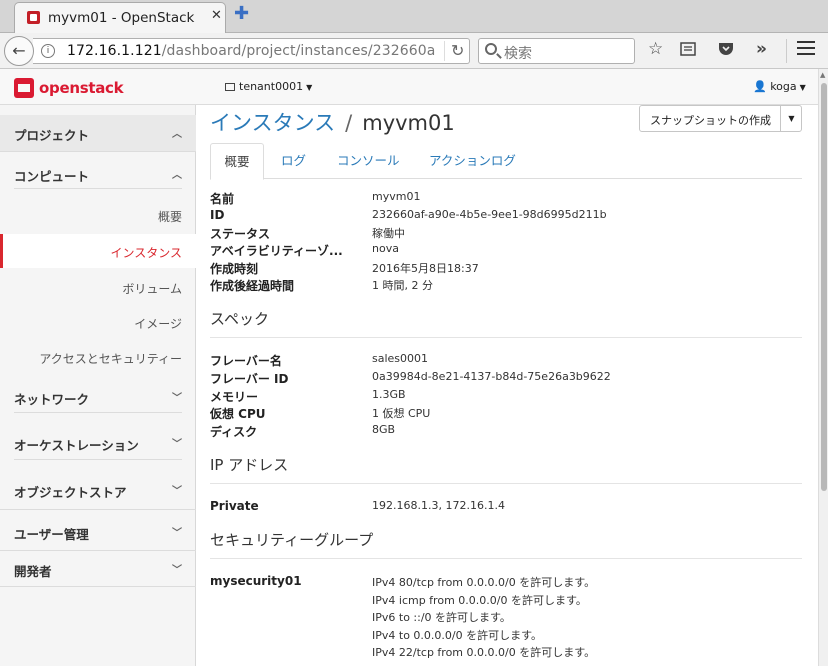  I want to click on security-rule: IPv4 icmp from 0.0.0.0/0 を許可します。, so click(479, 600).